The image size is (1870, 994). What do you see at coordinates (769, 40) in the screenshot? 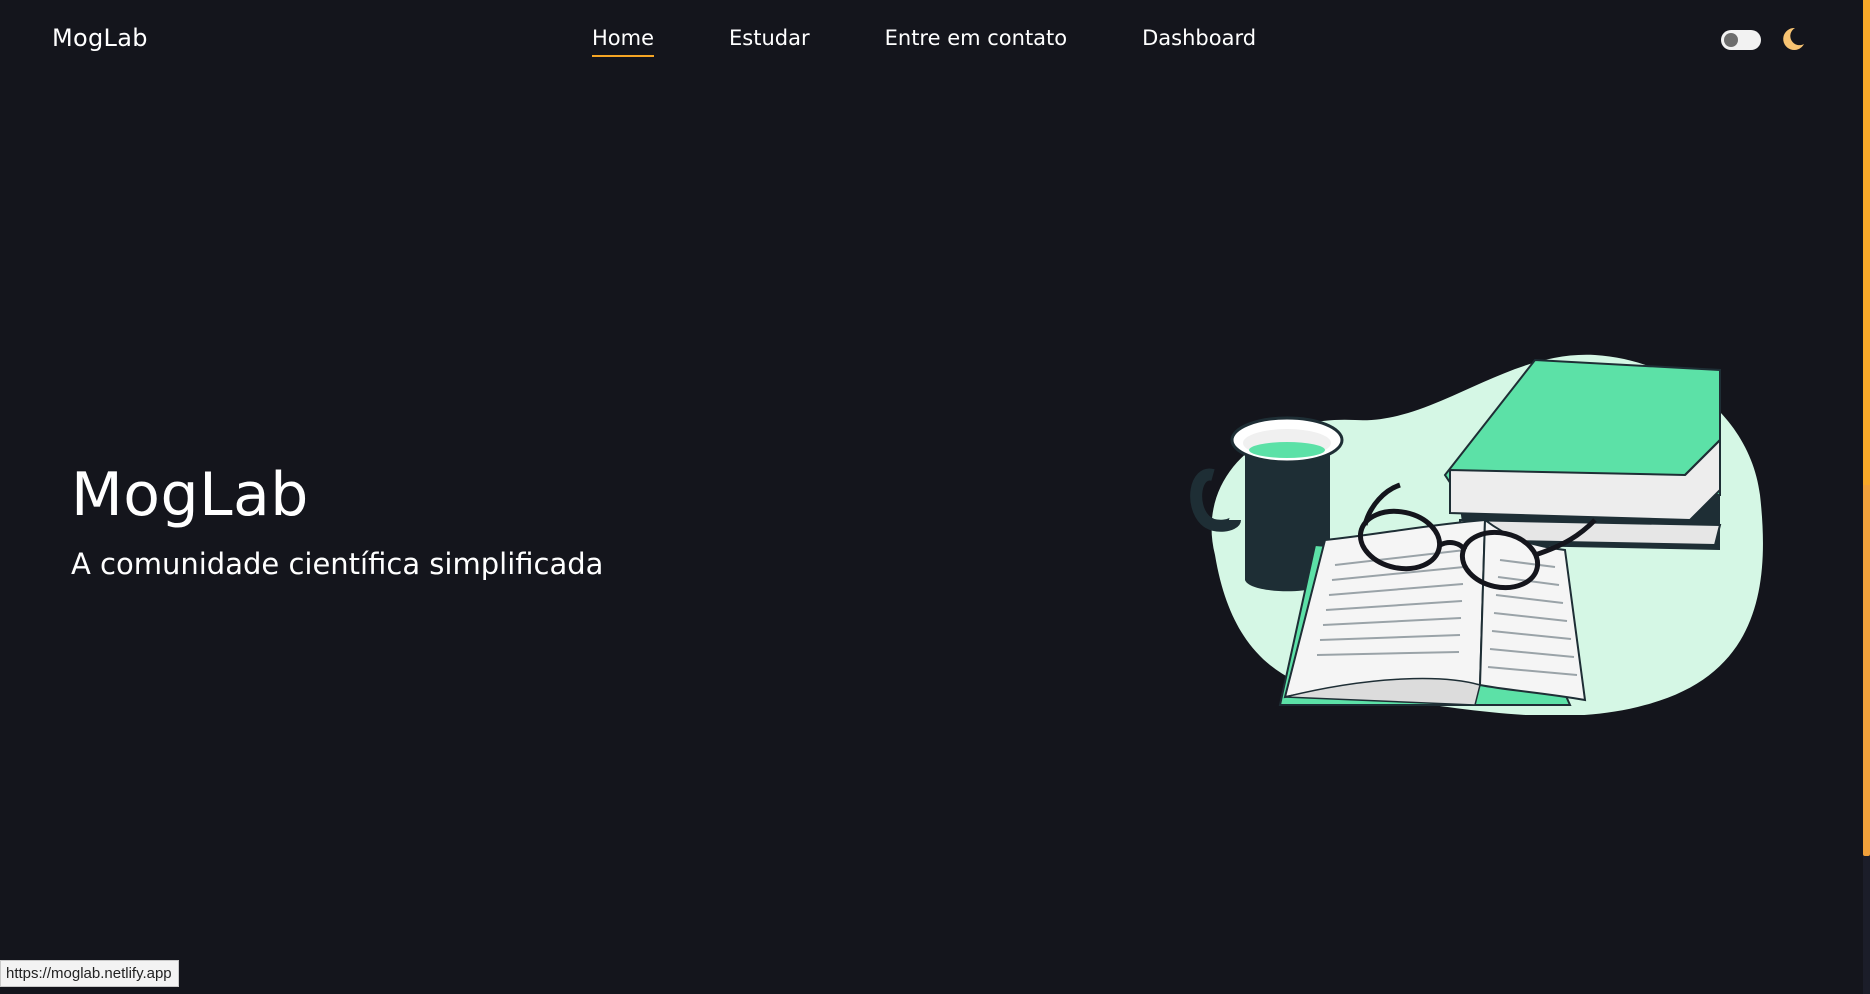
I see `nav-link-estudar: Estudar` at bounding box center [769, 40].